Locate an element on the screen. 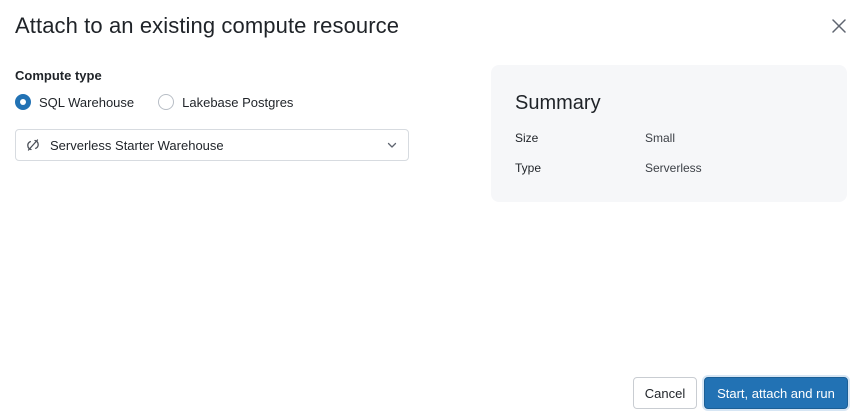  radio-label-lakebase-postgres: Lakebase Postgres is located at coordinates (238, 102).